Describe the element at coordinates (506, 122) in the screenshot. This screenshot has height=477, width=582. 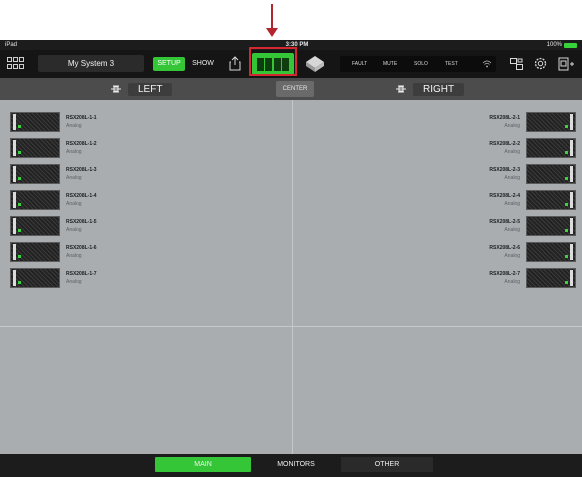
I see `right-speaker-1: RSX208L-2-1 Analog` at that location.